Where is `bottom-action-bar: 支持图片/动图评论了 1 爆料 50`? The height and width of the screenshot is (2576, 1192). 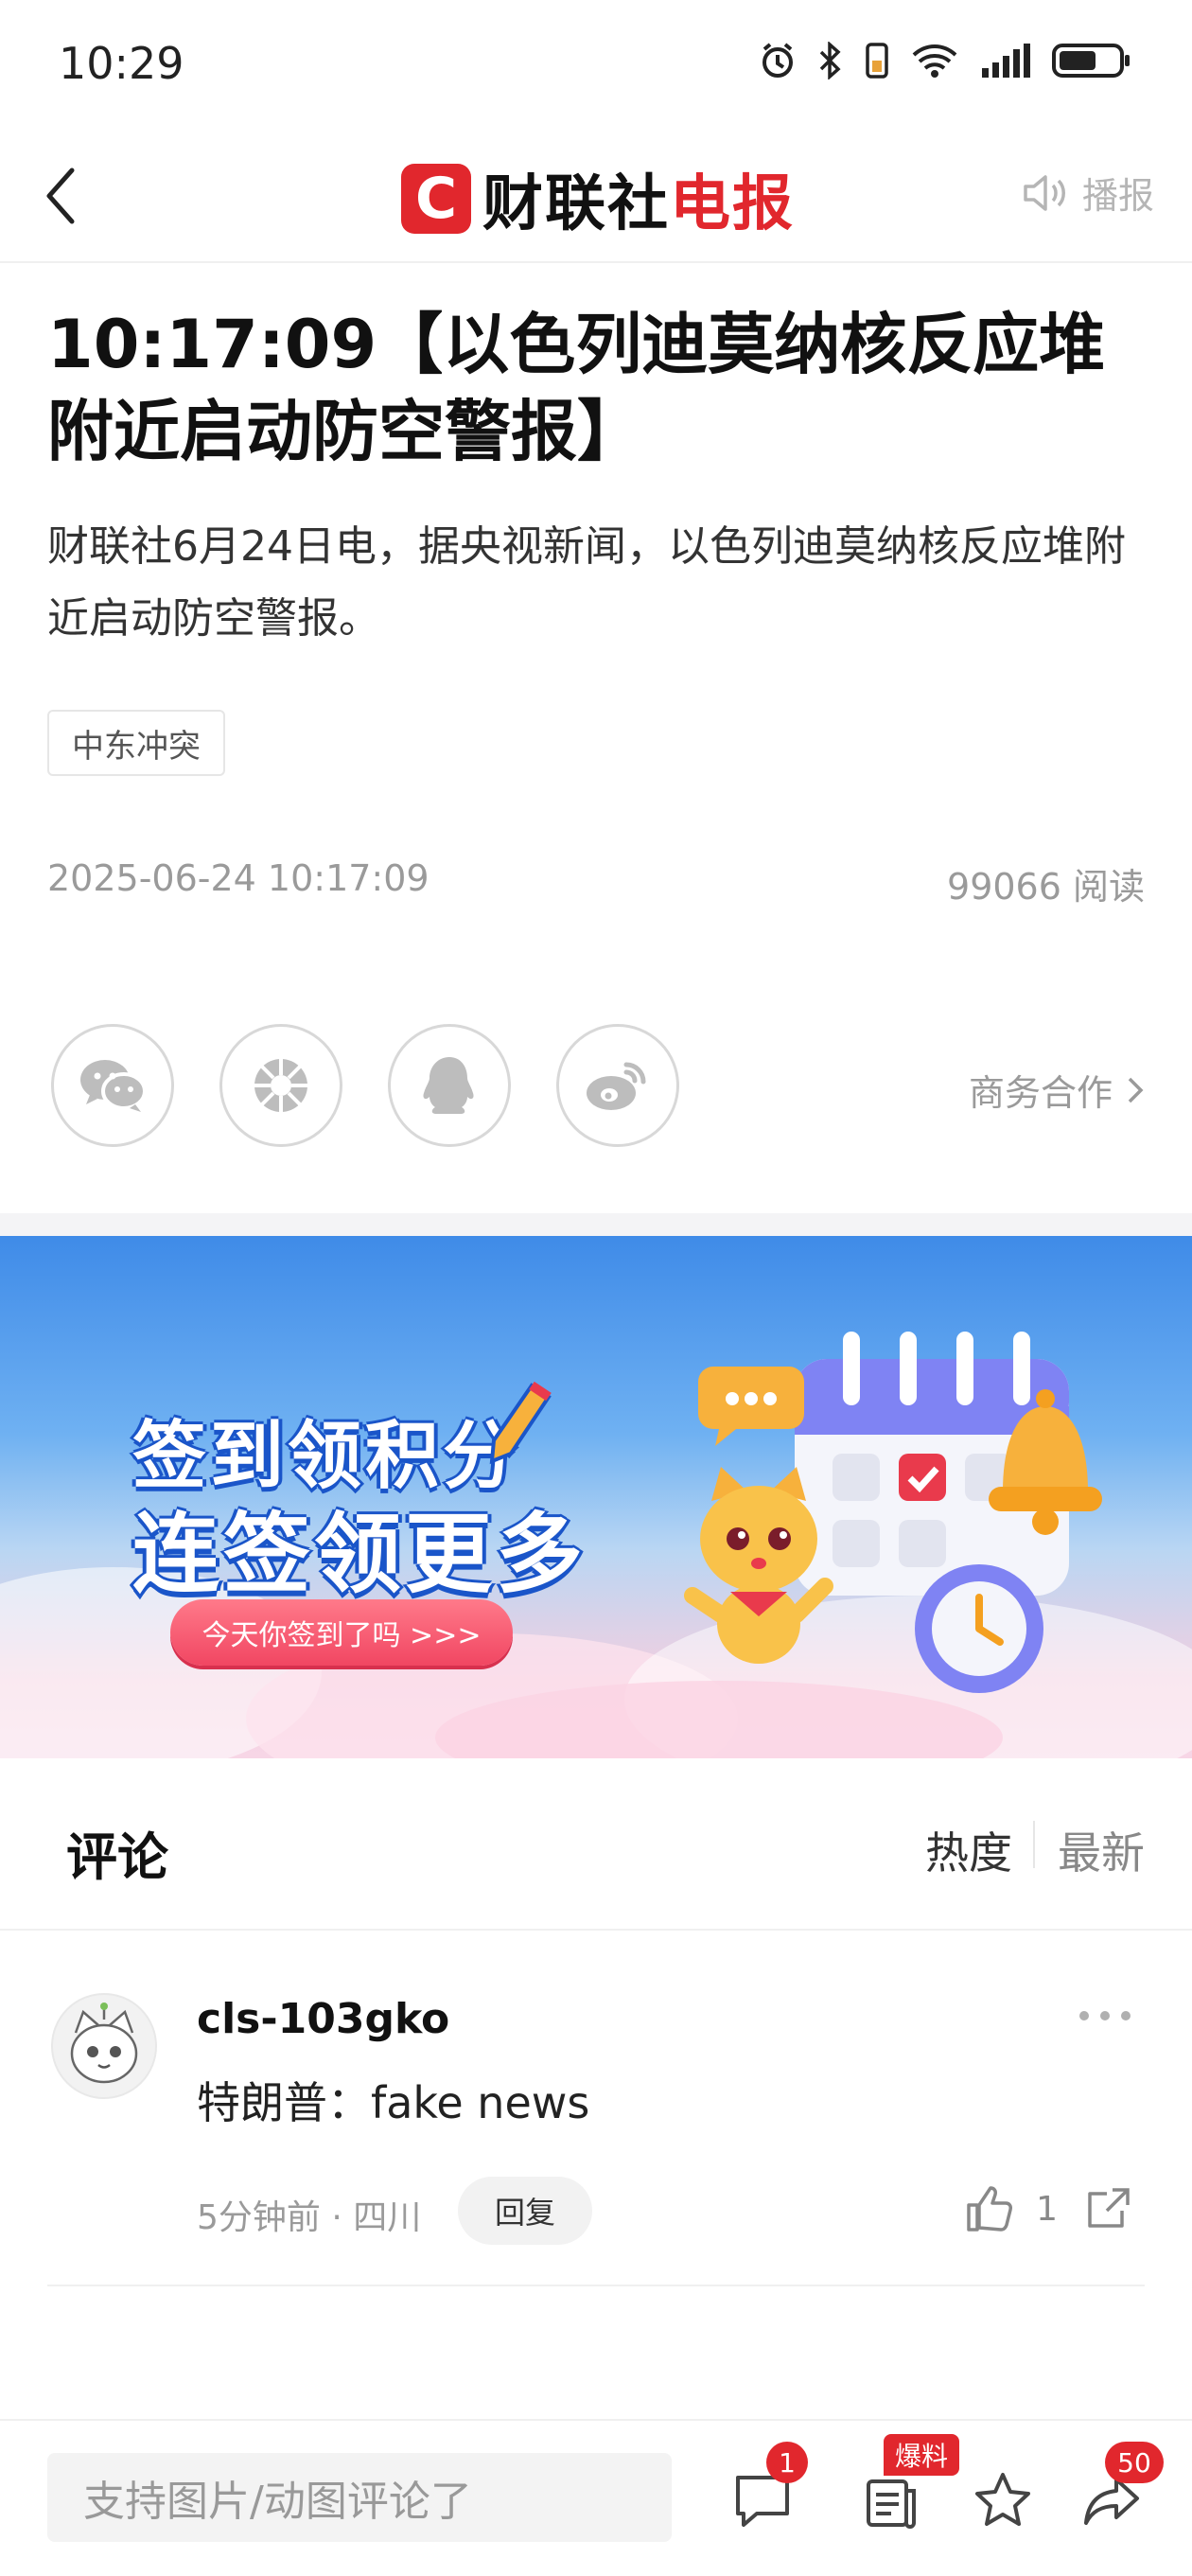 bottom-action-bar: 支持图片/动图评论了 1 爆料 50 is located at coordinates (596, 2497).